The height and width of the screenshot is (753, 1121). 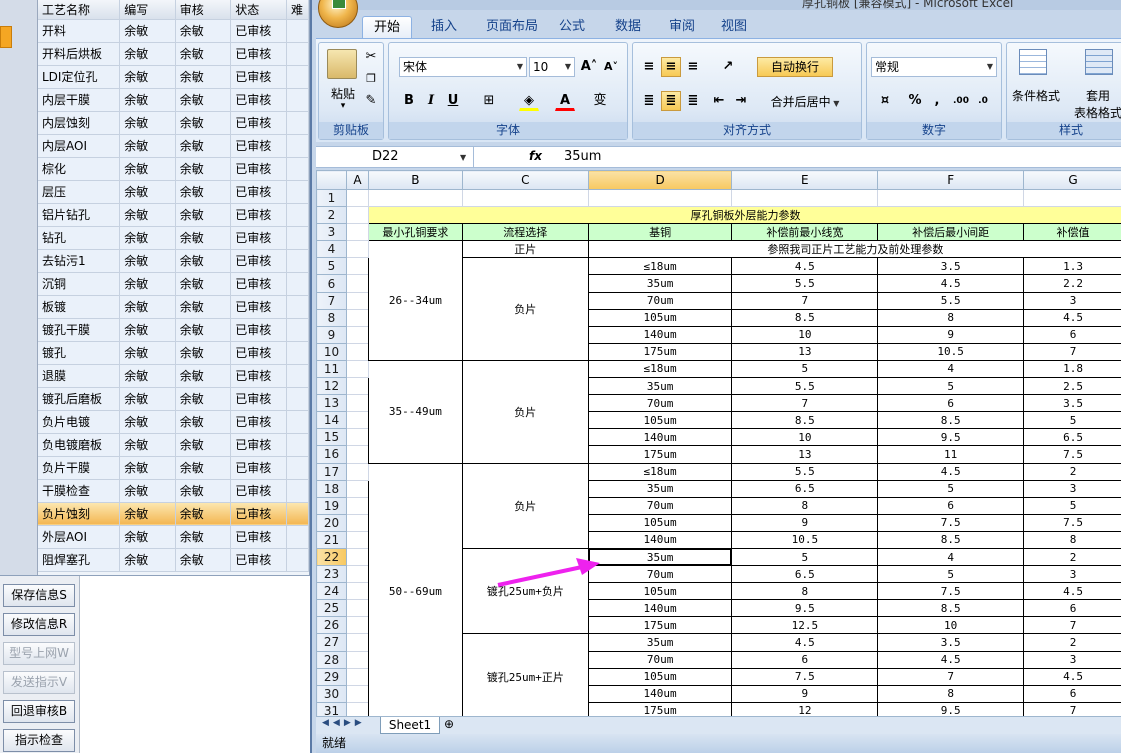 What do you see at coordinates (1072, 403) in the screenshot?
I see `compensation-cell: 3.5` at bounding box center [1072, 403].